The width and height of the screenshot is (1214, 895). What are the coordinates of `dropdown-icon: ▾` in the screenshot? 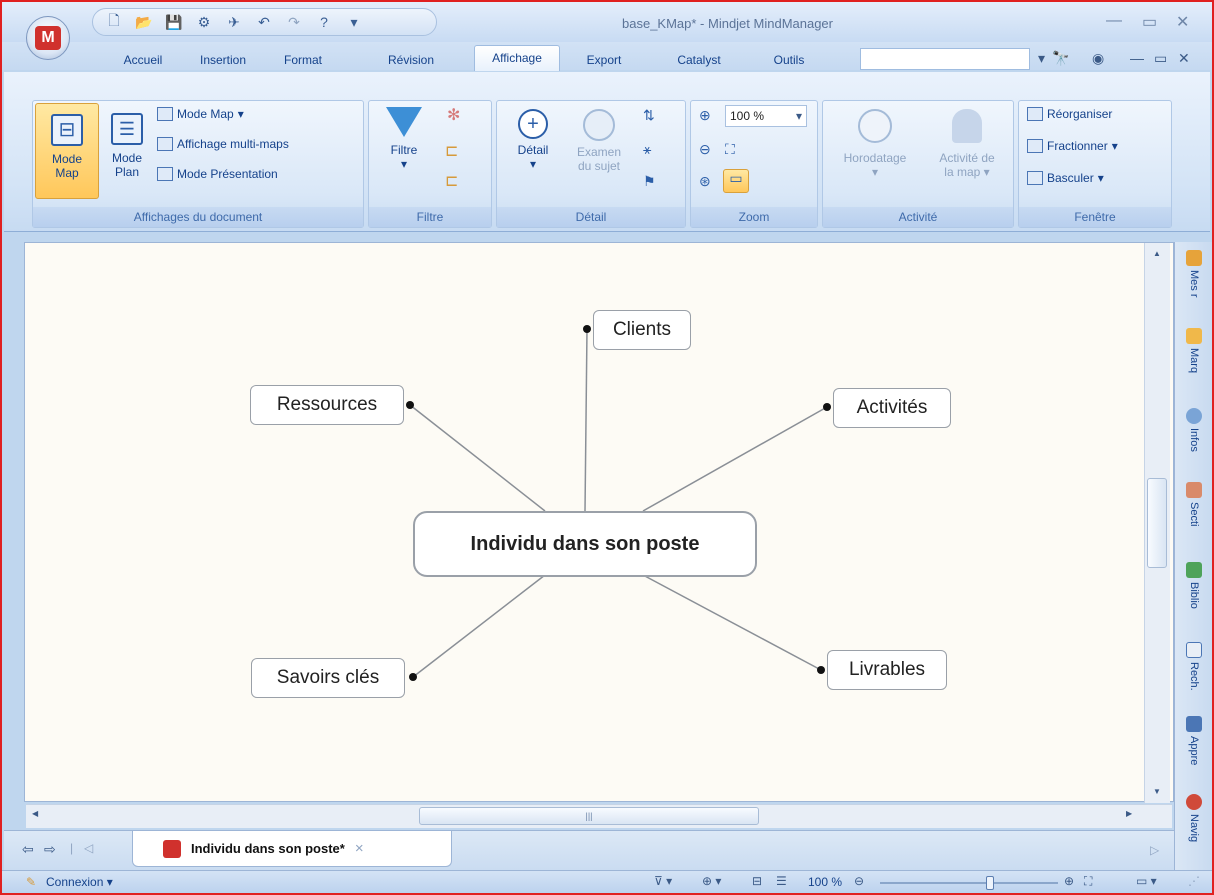 It's located at (1041, 58).